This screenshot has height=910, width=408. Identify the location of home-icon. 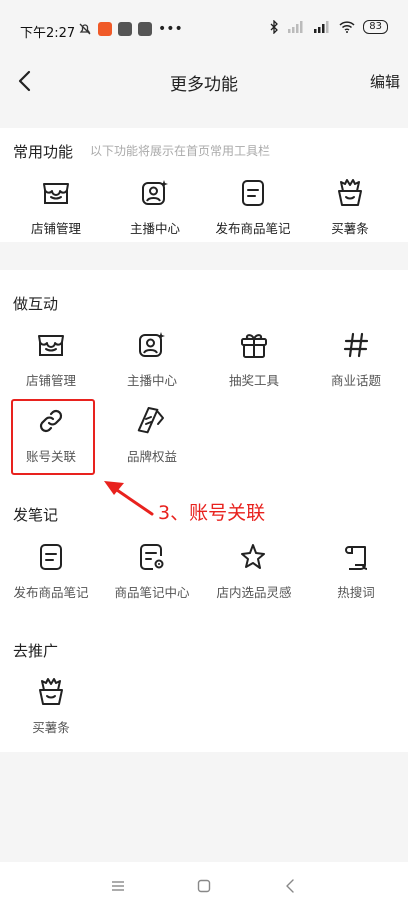
(204, 886).